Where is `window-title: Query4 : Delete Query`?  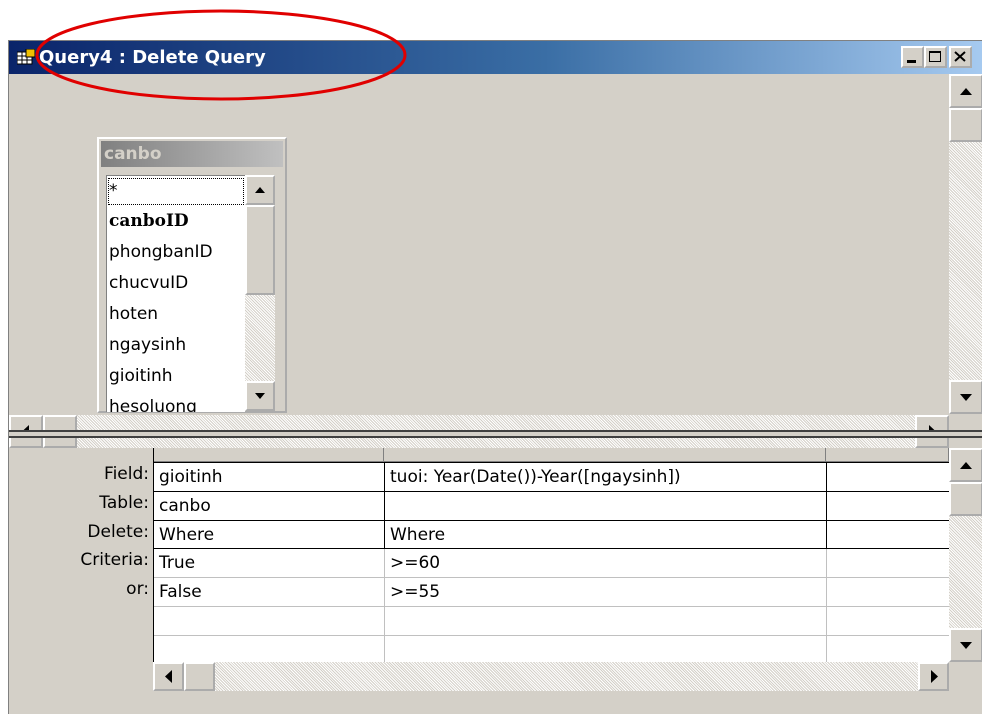 window-title: Query4 : Delete Query is located at coordinates (152, 57).